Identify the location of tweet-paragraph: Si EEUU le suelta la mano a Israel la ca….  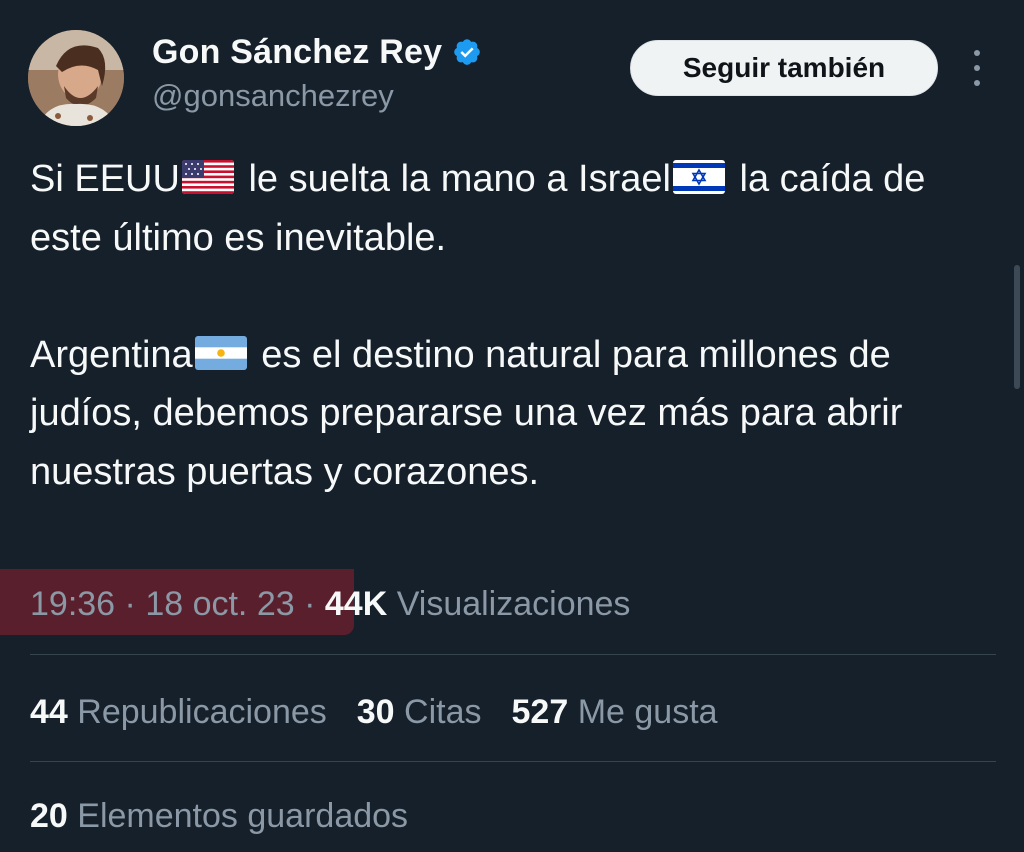
(490, 208).